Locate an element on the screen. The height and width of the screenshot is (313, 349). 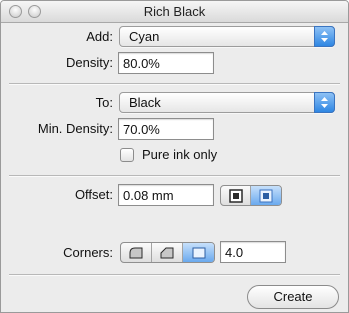
add-label: Add: is located at coordinates (99, 36).